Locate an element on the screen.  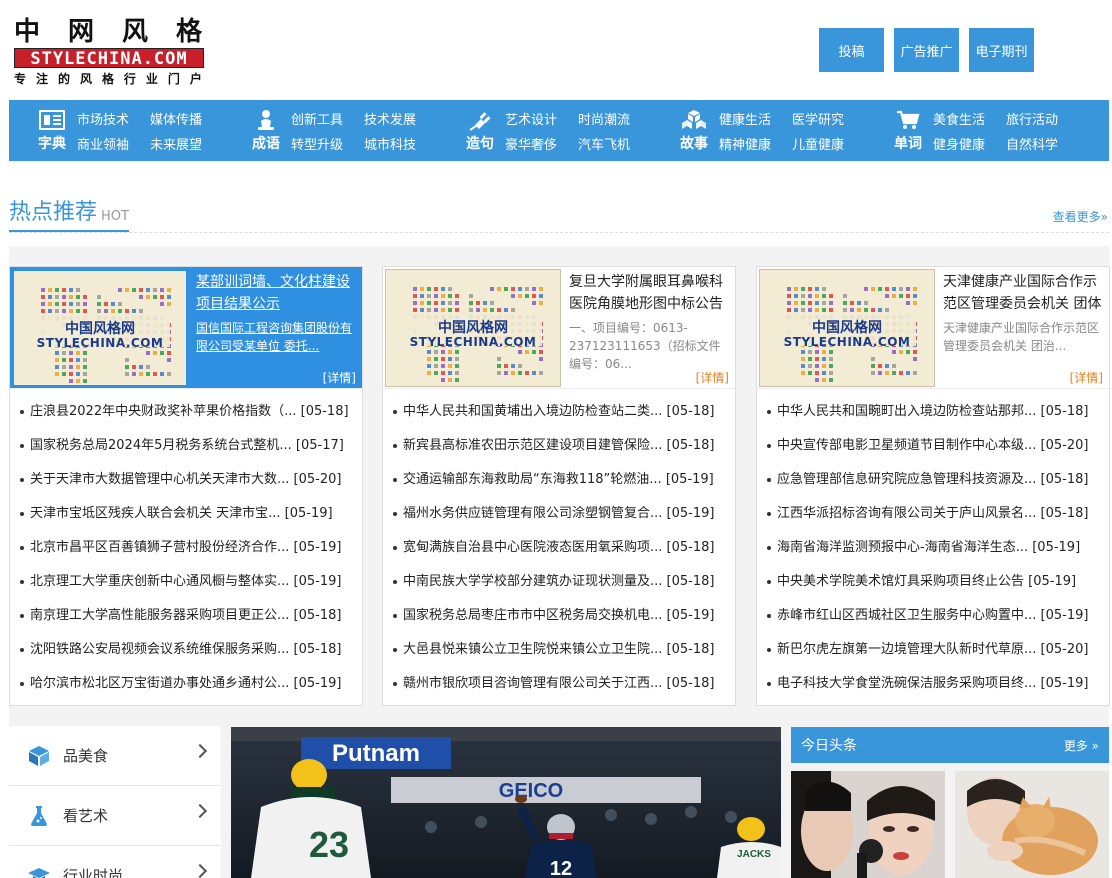
list-item: 沈阳铁路公安局视频会议系统维保服务采购... [05-18] is located at coordinates (186, 650).